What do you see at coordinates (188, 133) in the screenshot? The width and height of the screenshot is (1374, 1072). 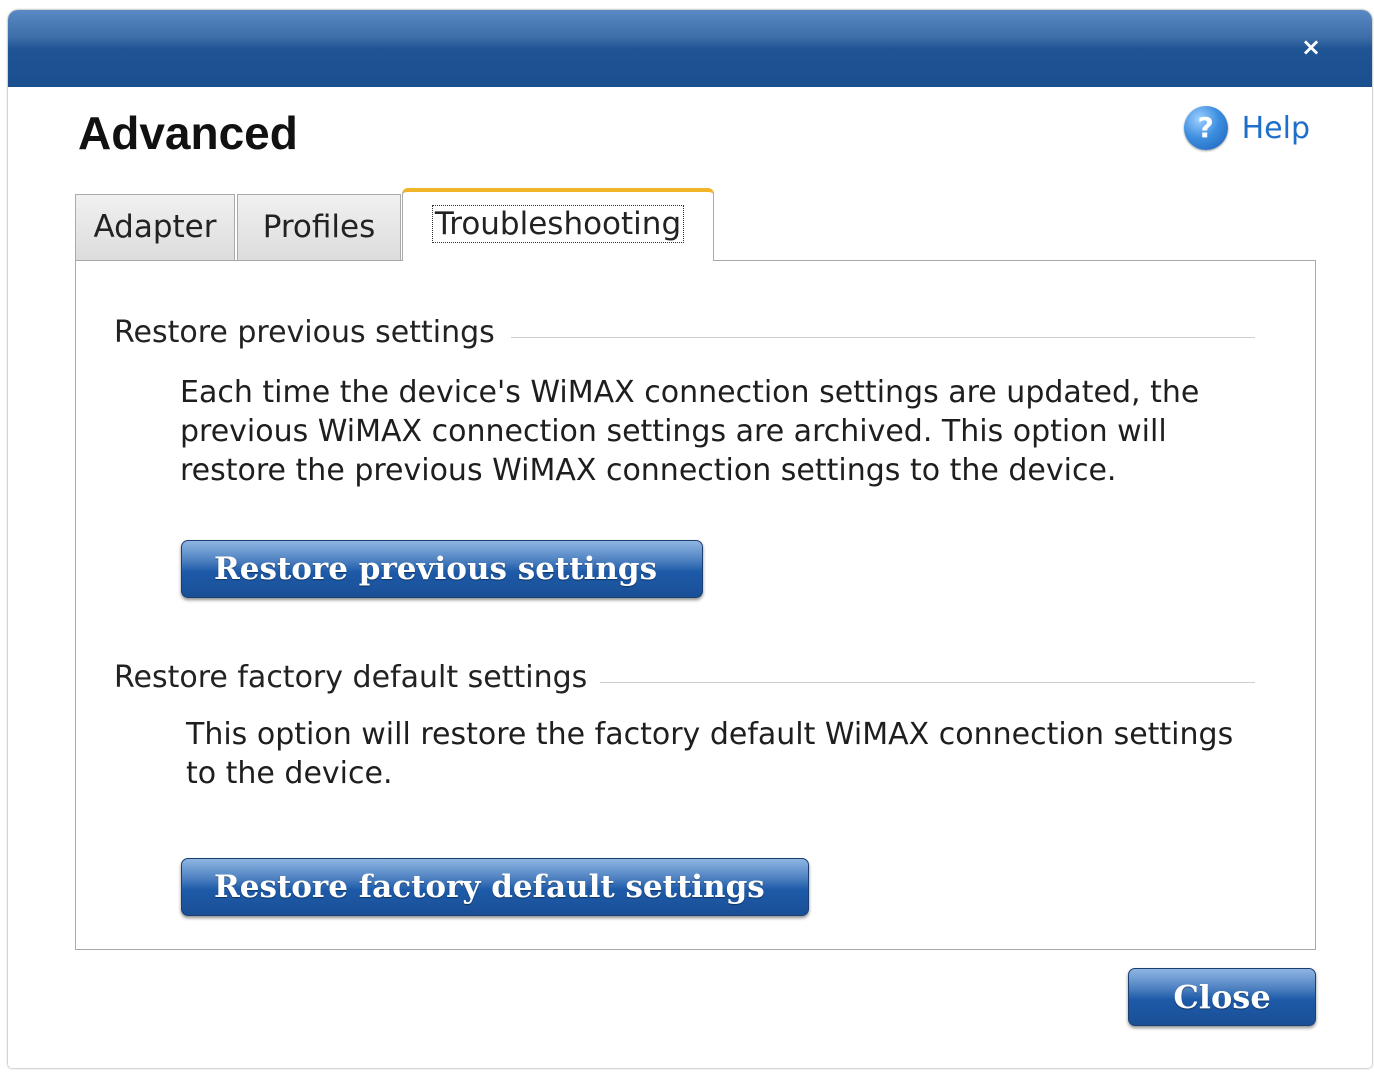 I see `dialog-title: Advanced` at bounding box center [188, 133].